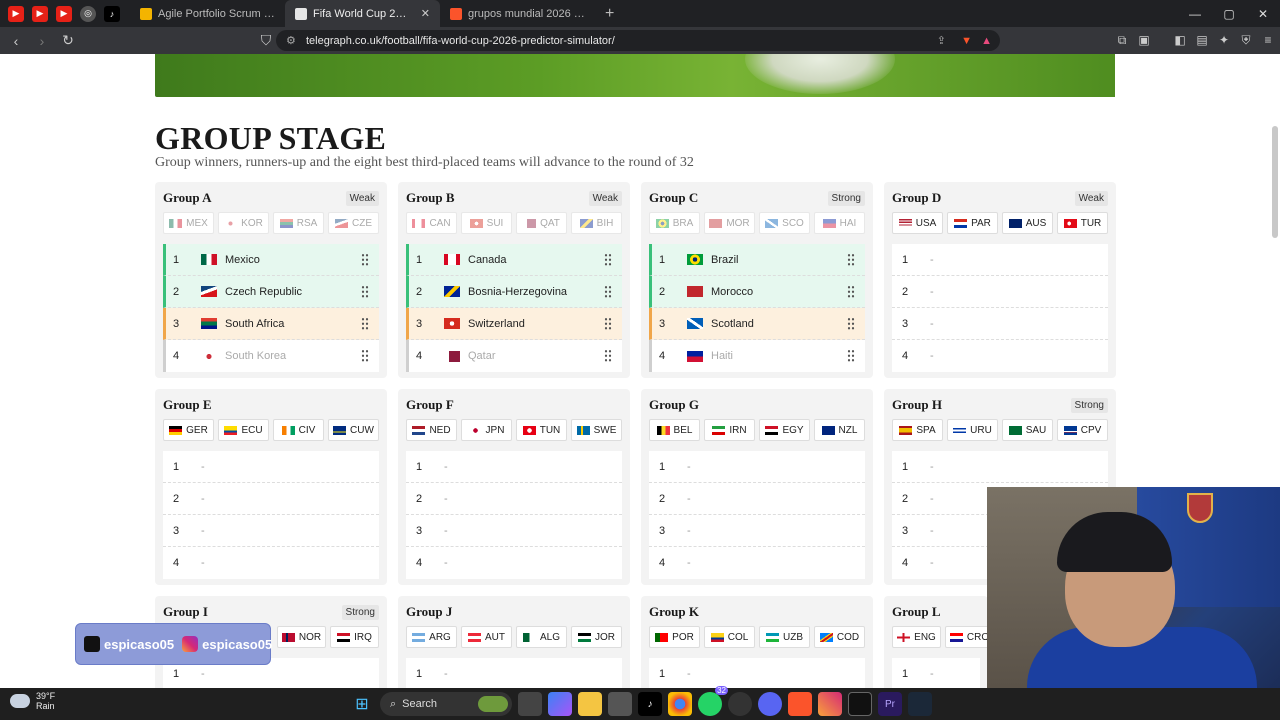 Image resolution: width=1280 pixels, height=720 pixels. What do you see at coordinates (972, 223) in the screenshot?
I see `team-chip-par: PAR` at bounding box center [972, 223].